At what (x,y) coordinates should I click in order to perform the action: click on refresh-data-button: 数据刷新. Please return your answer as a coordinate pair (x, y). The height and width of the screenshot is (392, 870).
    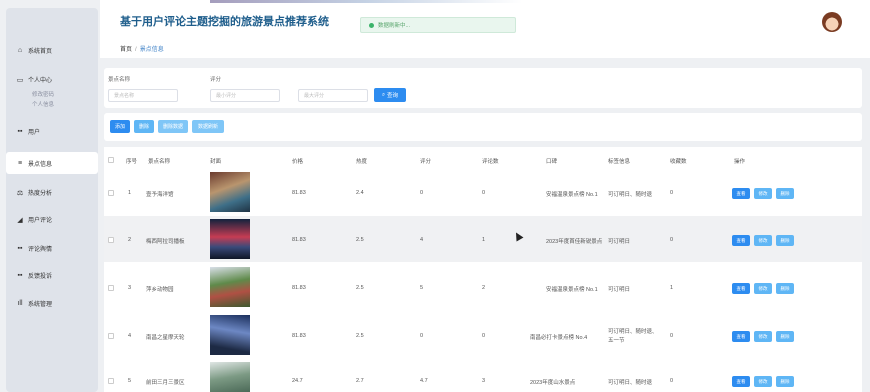
    Looking at the image, I should click on (208, 126).